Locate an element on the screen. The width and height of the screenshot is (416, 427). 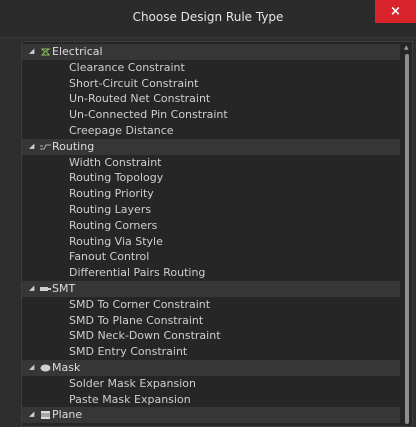
rule-type-item: SMD To Corner Constraint is located at coordinates (211, 305).